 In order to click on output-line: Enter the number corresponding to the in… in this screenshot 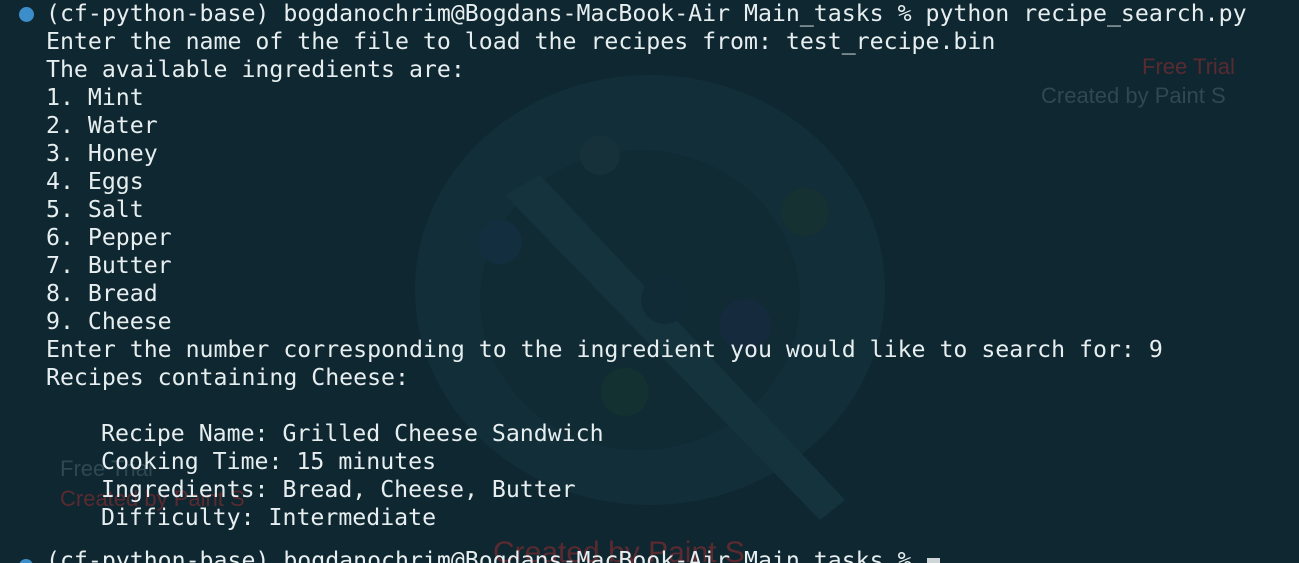, I will do `click(604, 349)`.